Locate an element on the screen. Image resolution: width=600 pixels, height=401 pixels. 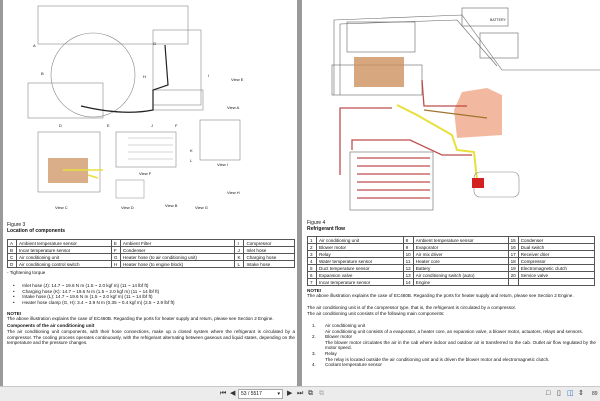
table-value: Heater hose (to engine block) is located at coordinates (177, 264).